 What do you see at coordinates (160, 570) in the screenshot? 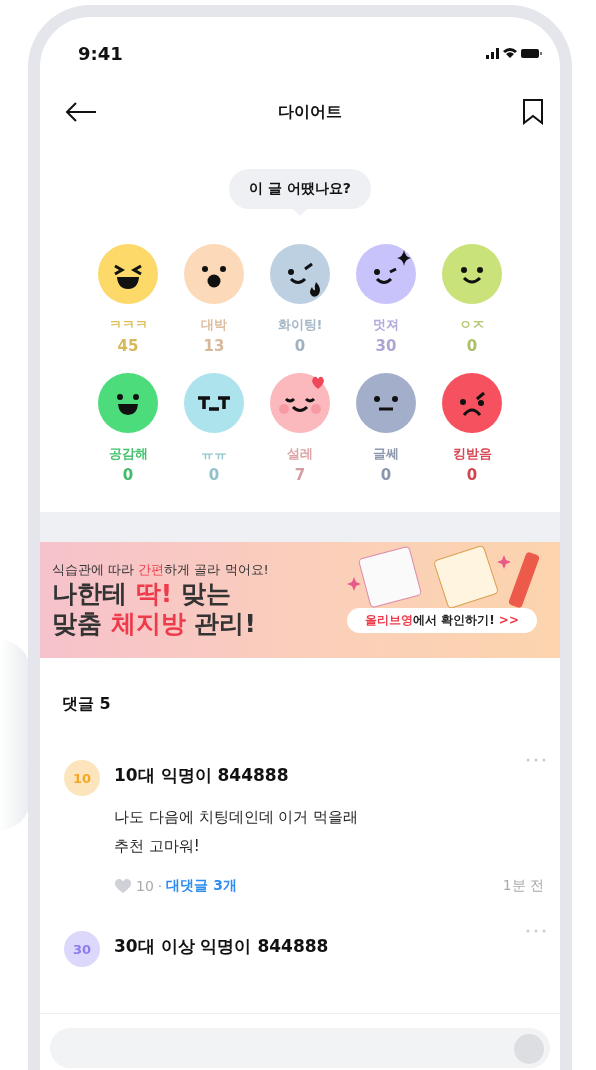
I see `banner-subtitle: 식습관에 따라 간편하게 골라 먹어요!` at bounding box center [160, 570].